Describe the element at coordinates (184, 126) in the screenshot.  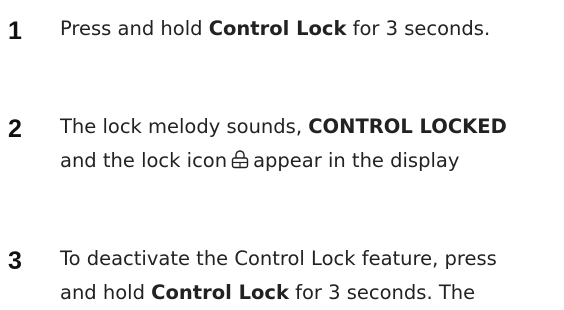
I see `instruction-text: The lock melody sounds,` at that location.